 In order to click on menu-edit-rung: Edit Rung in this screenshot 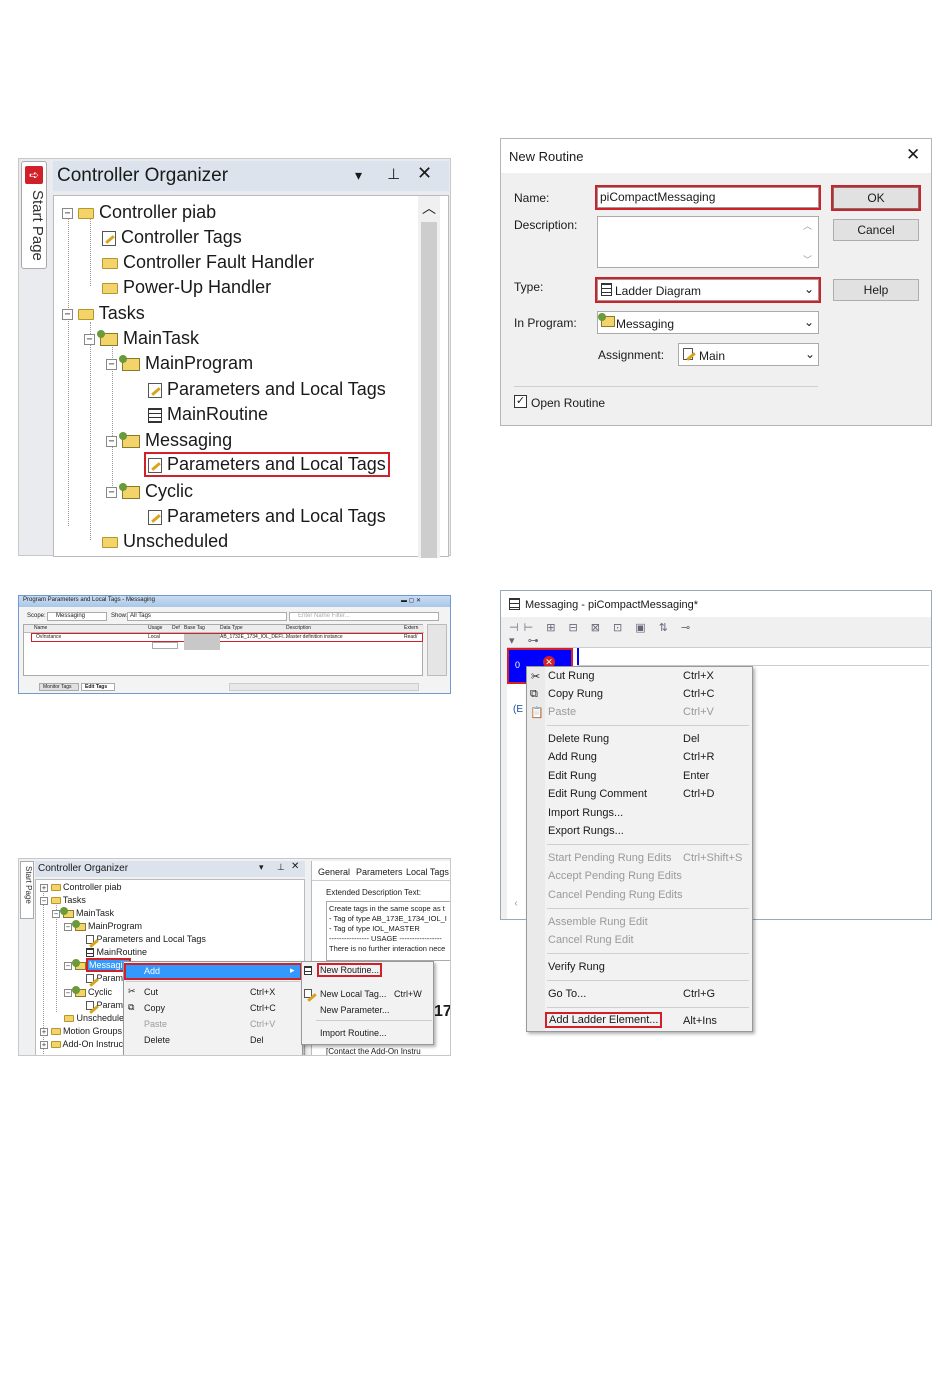, I will do `click(572, 776)`.